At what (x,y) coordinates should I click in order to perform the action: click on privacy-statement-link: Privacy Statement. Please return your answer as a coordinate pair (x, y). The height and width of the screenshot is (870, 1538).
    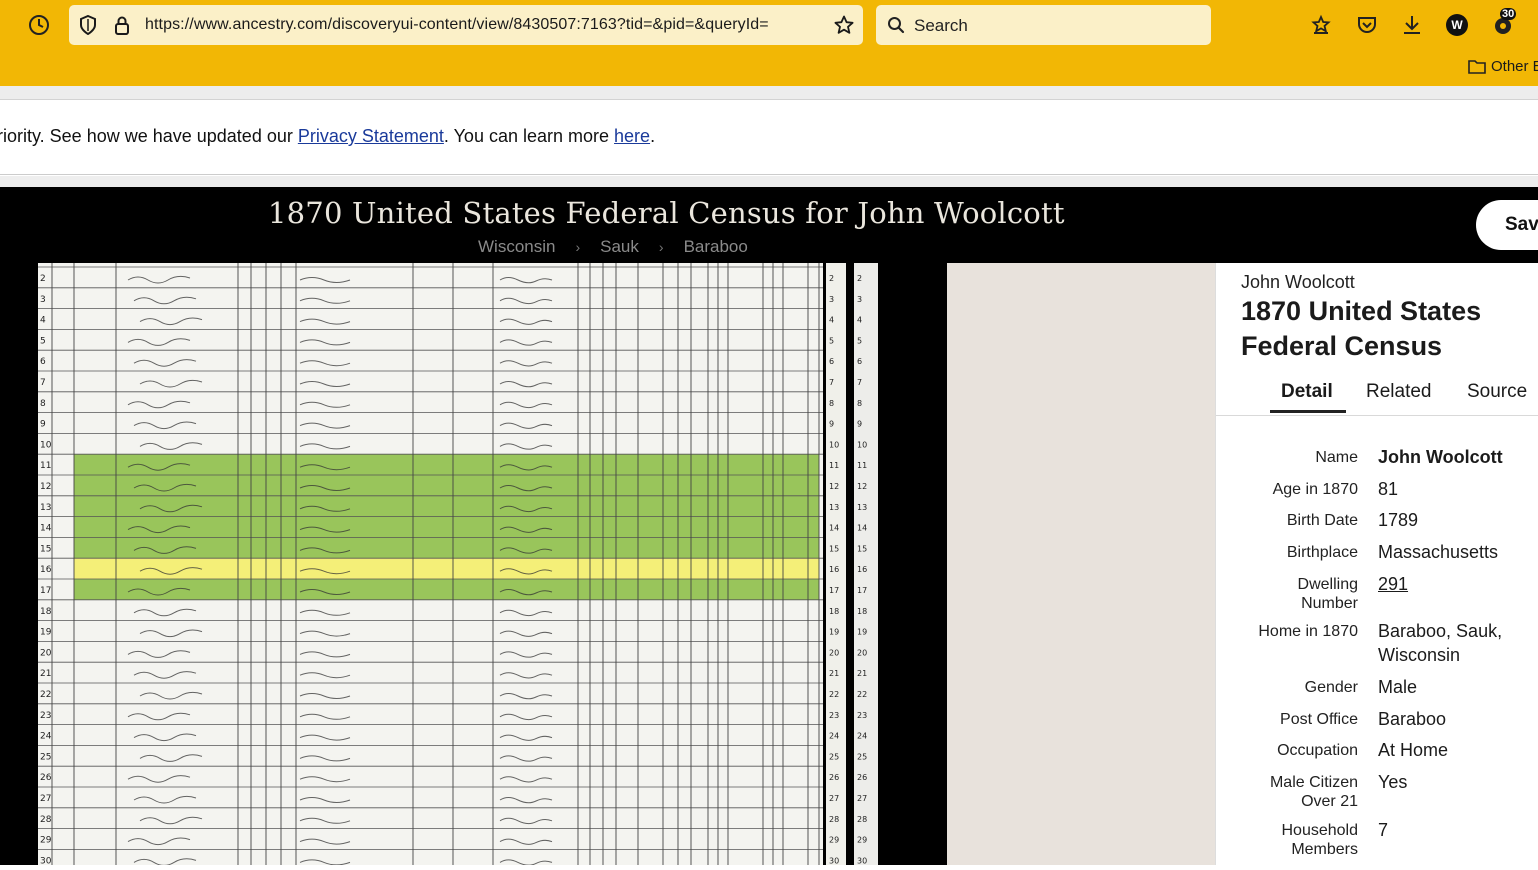
    Looking at the image, I should click on (371, 136).